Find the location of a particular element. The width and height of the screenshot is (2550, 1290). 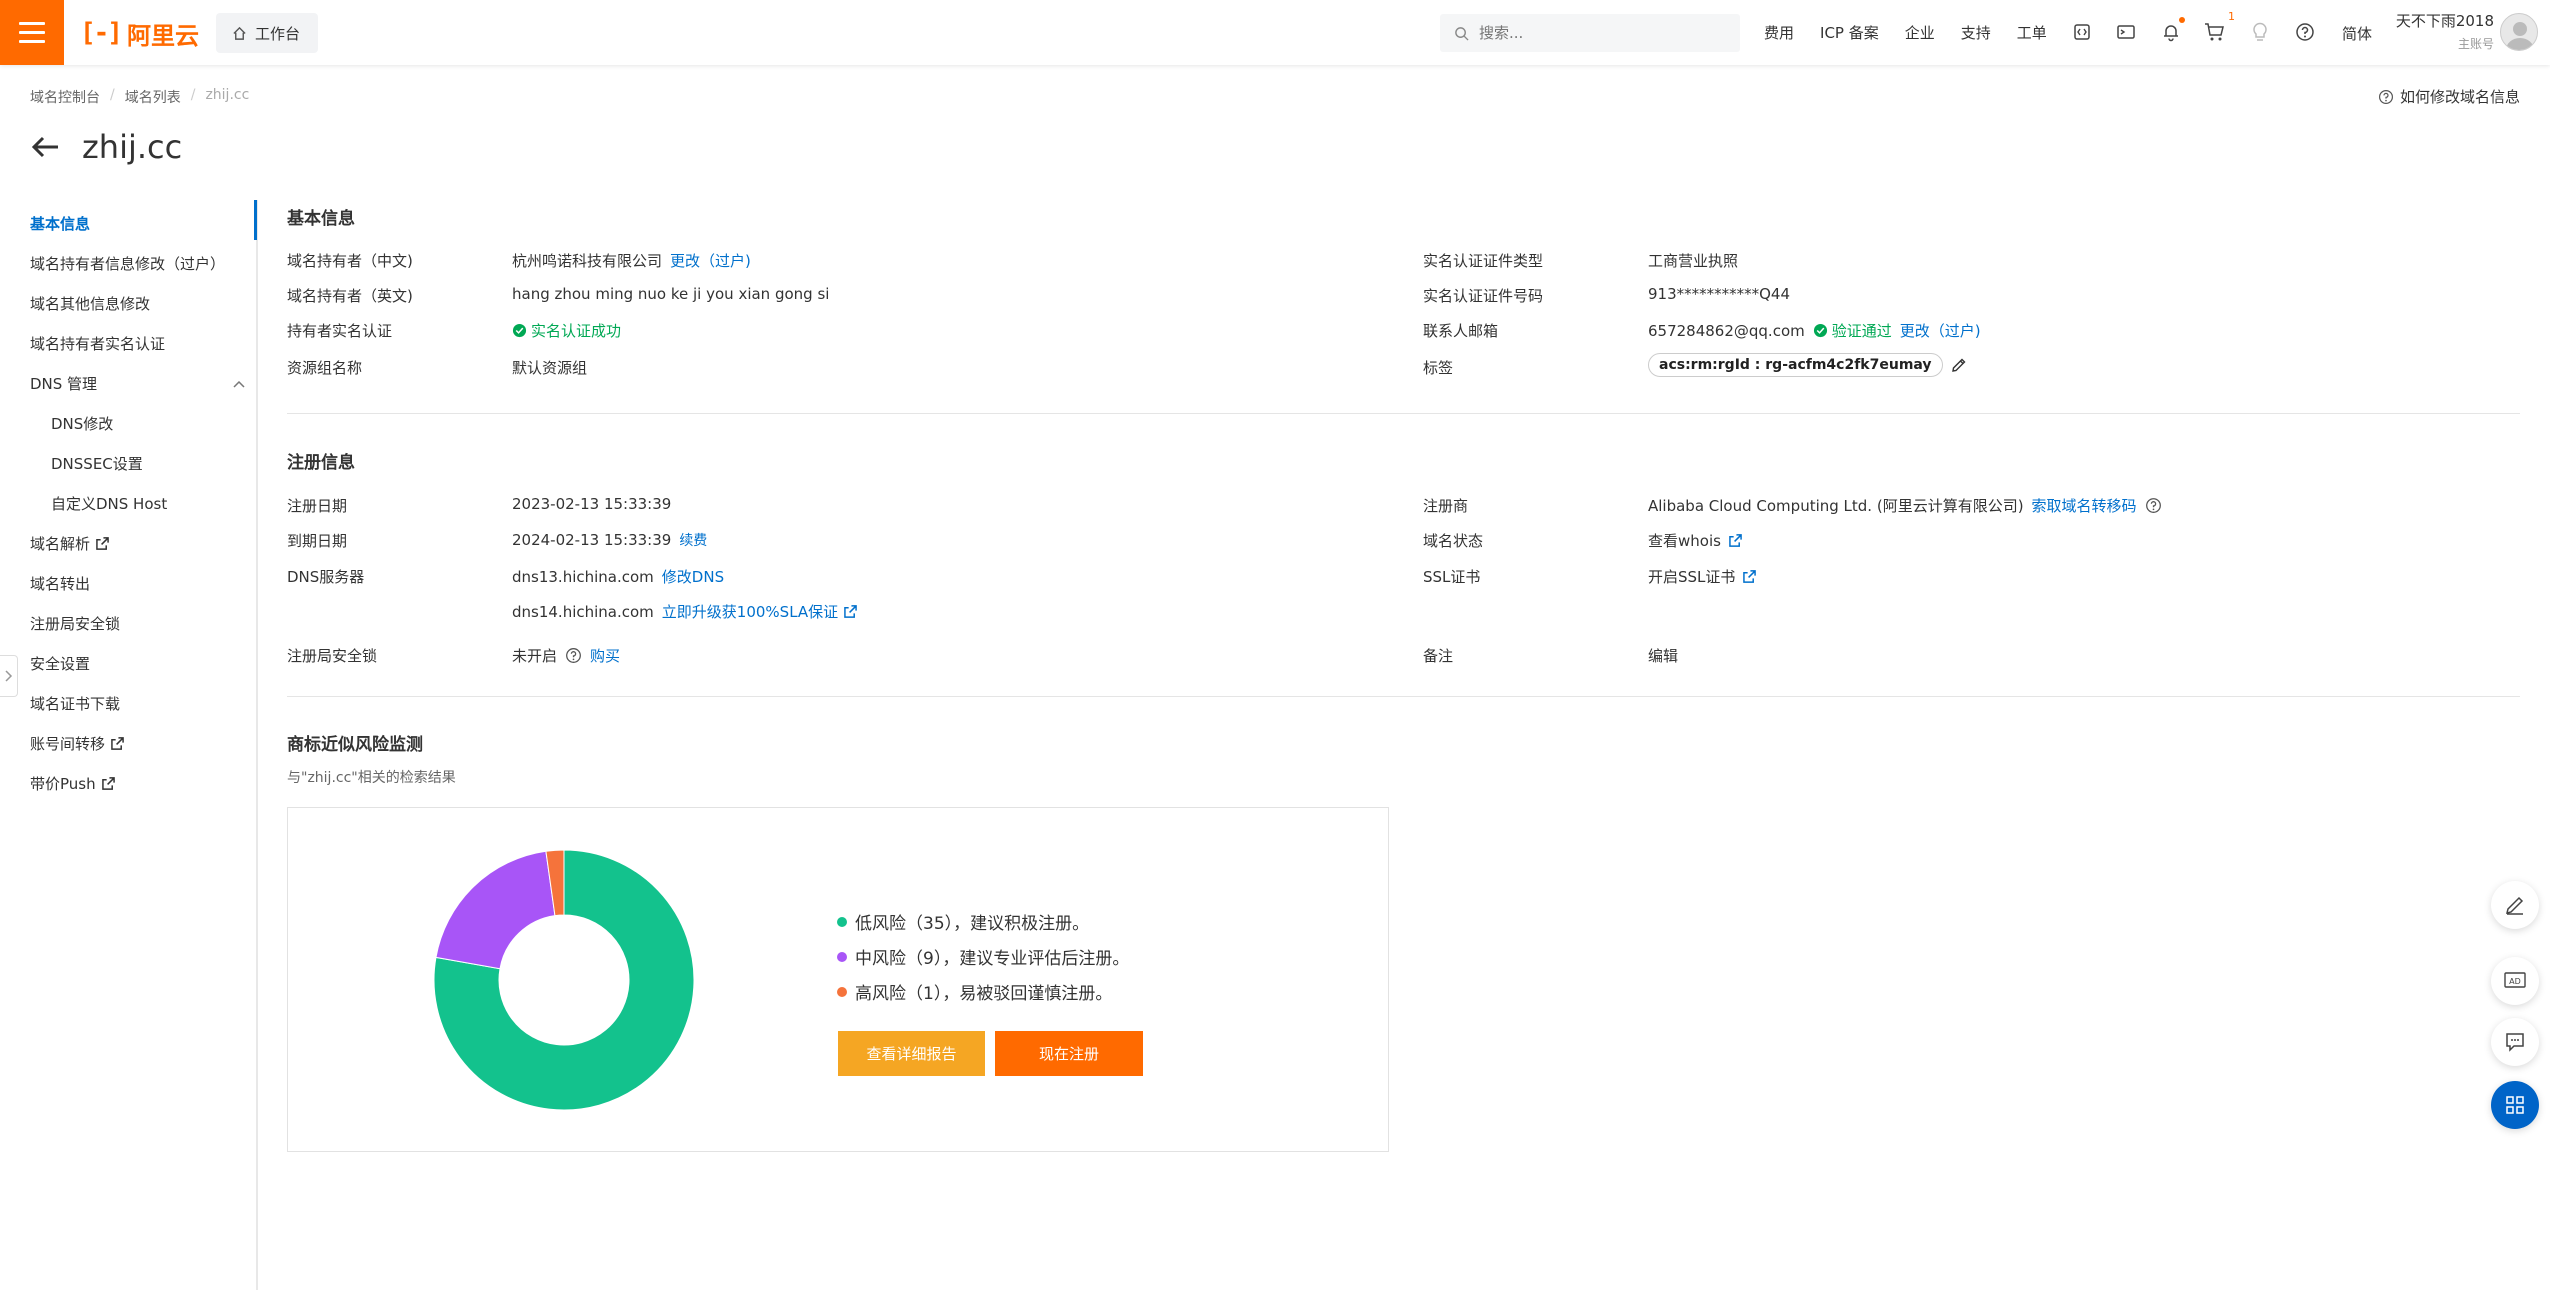

sidebar-item-dns-management: DNS 管理 is located at coordinates (137, 383).